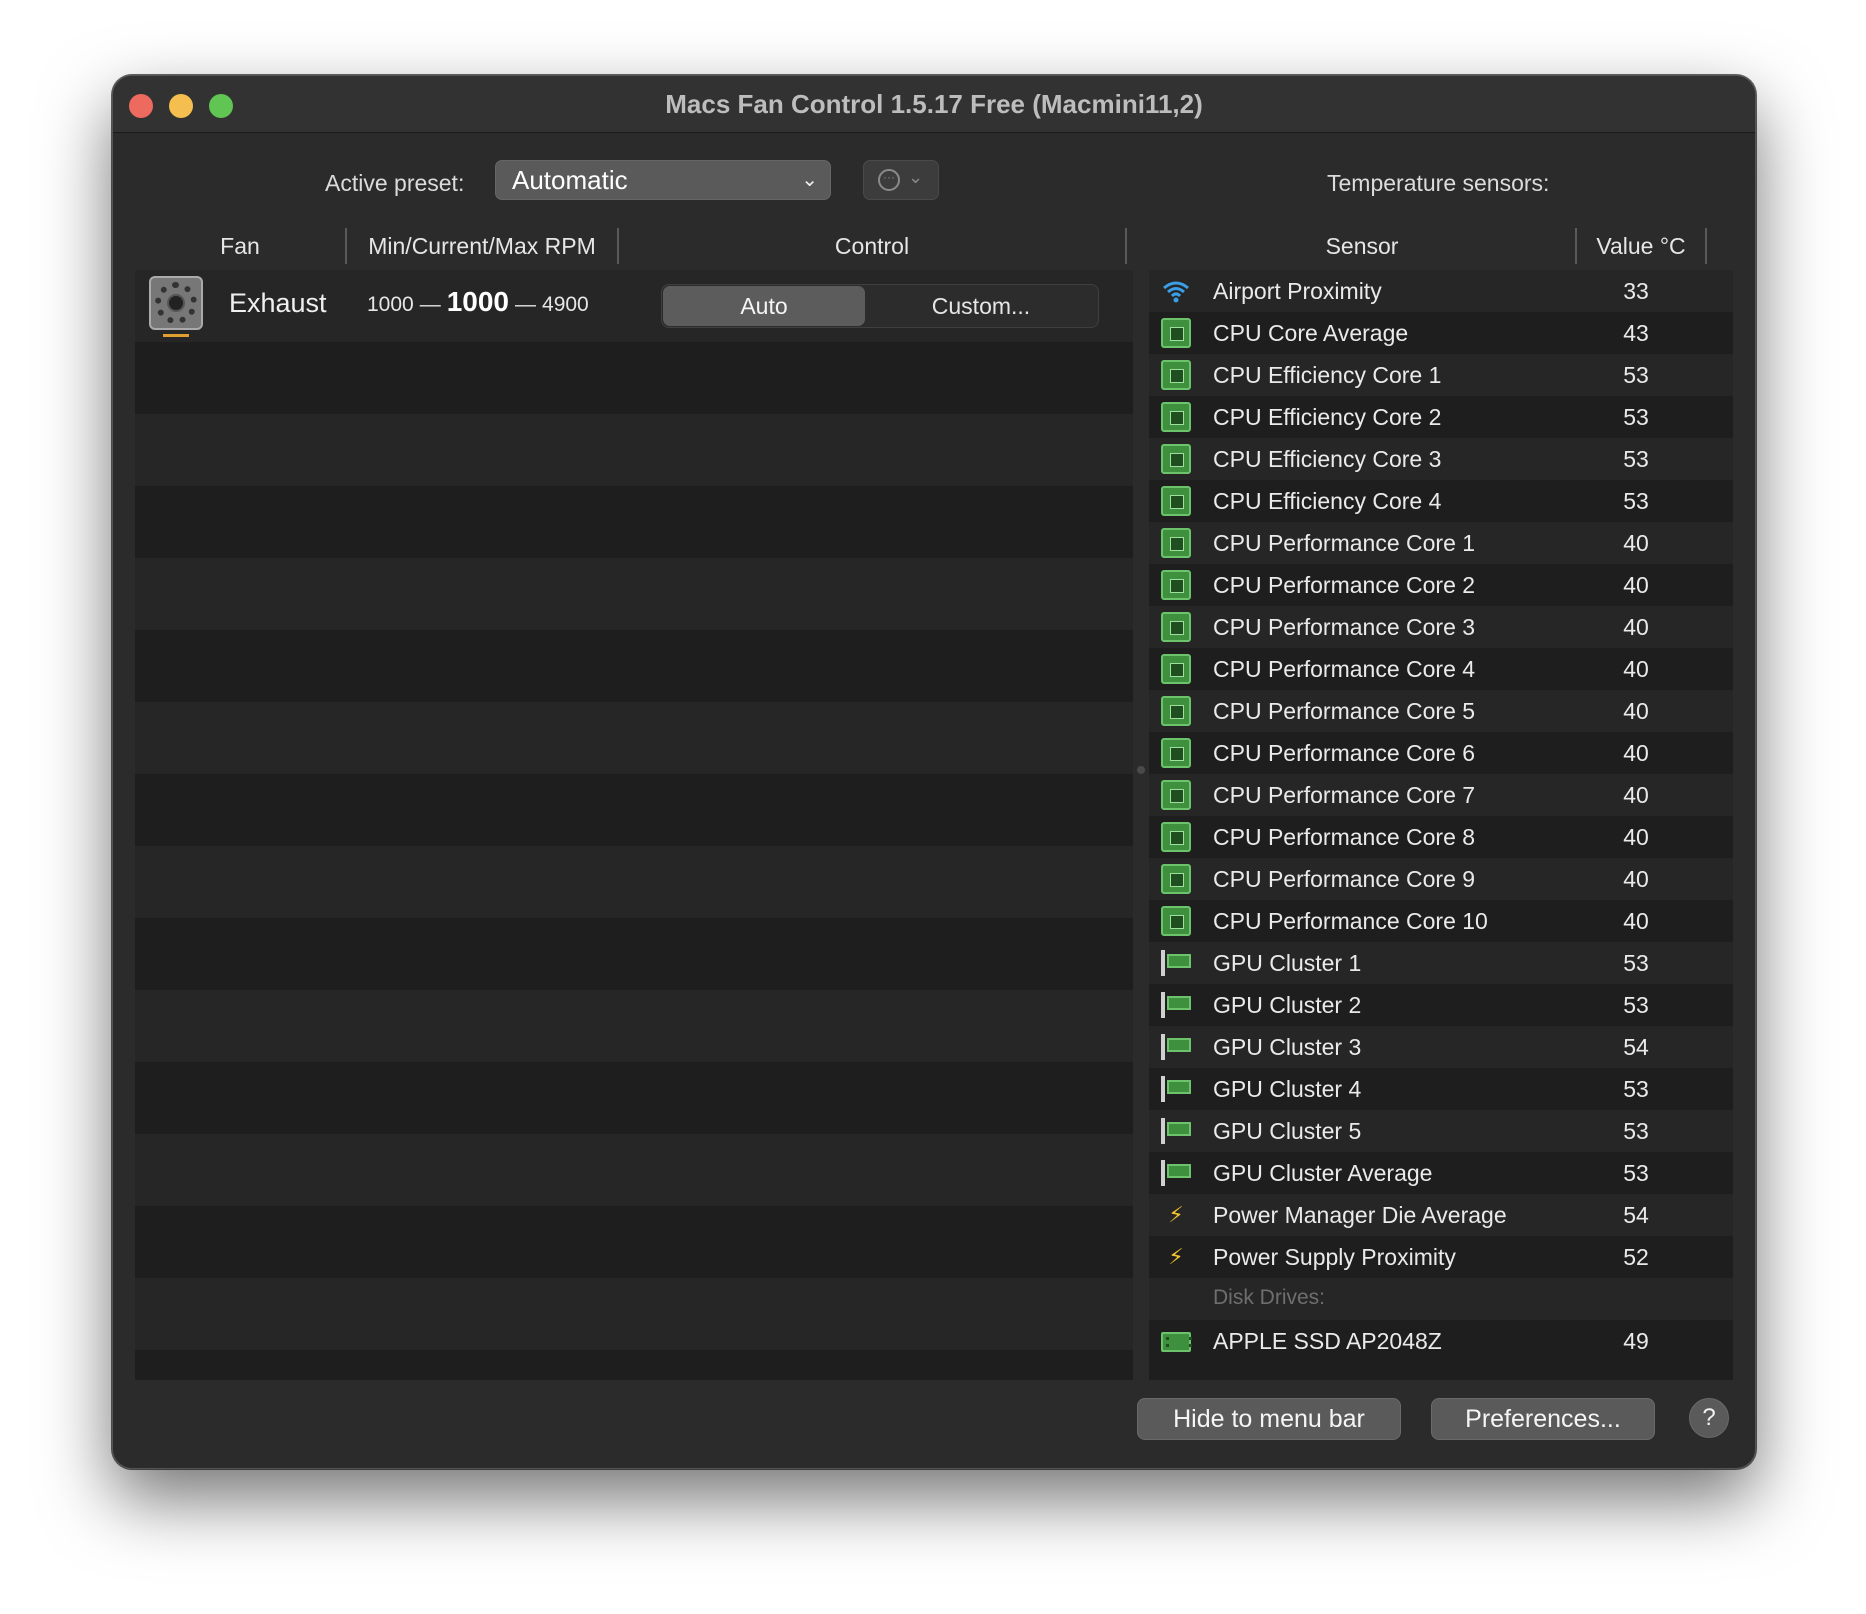 The height and width of the screenshot is (1614, 1866). Describe the element at coordinates (482, 246) in the screenshot. I see `column-header-rpm: Min/Current/Max RPM` at that location.